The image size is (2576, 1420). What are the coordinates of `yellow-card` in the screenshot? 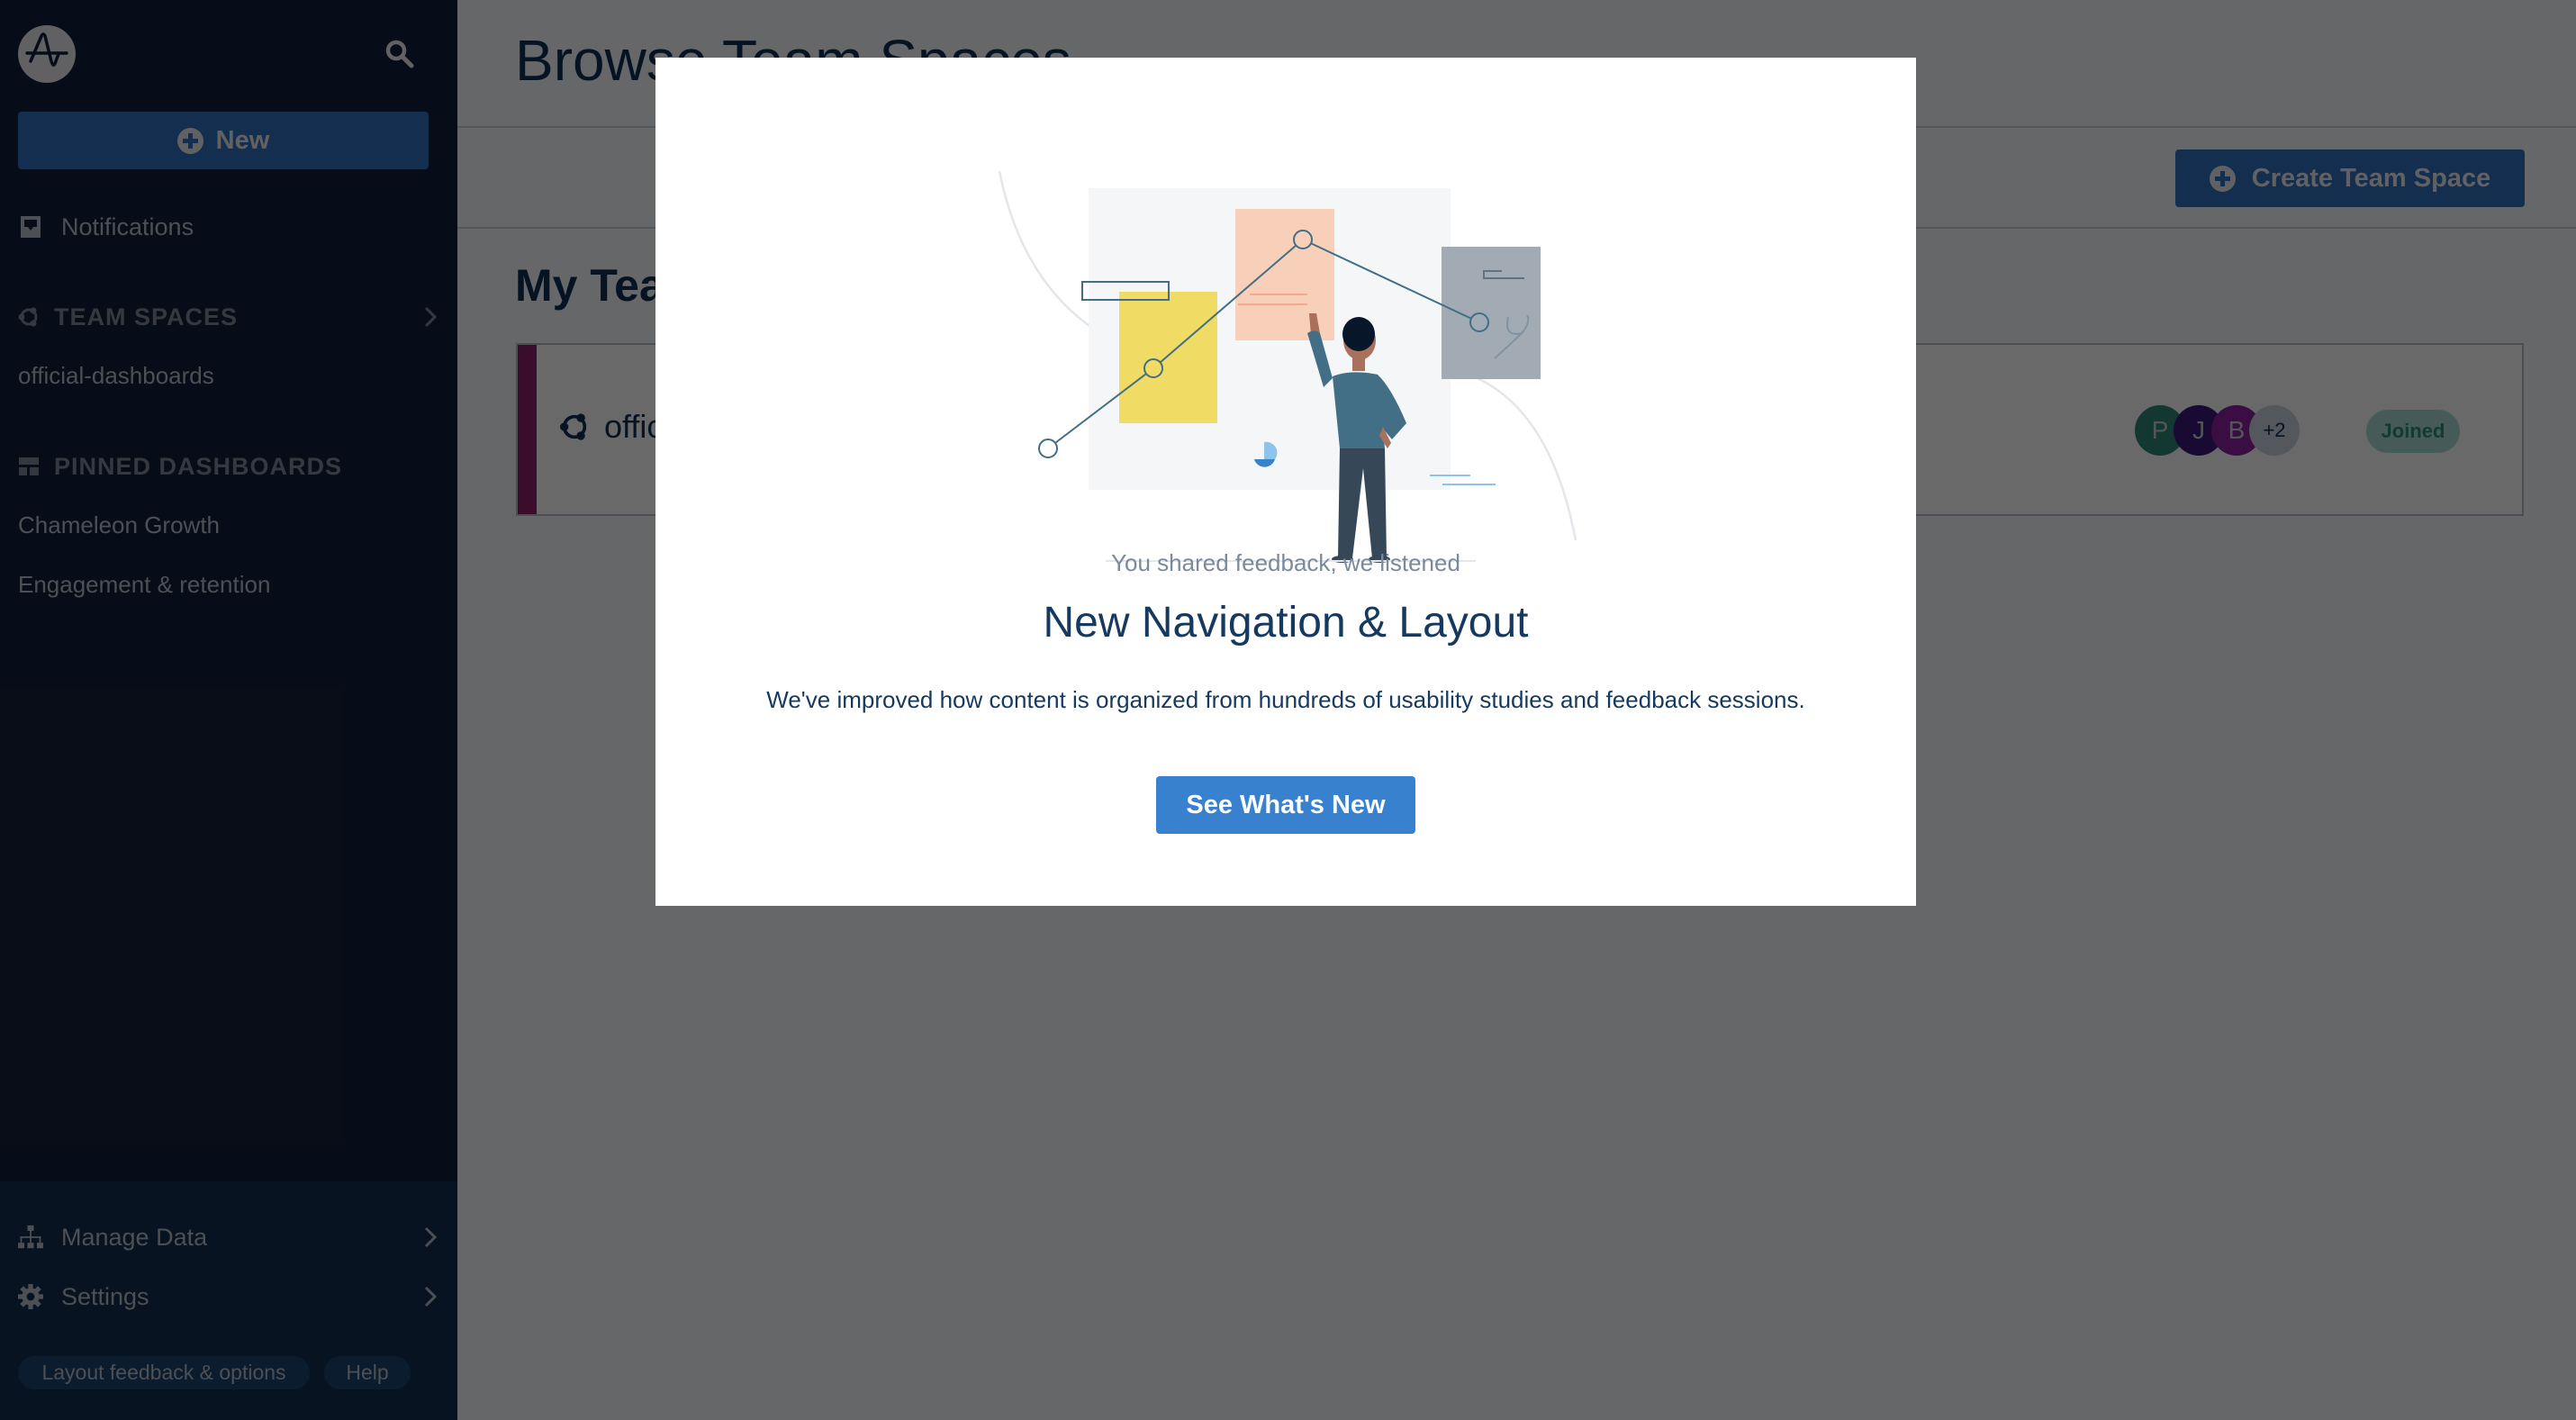 It's located at (1168, 357).